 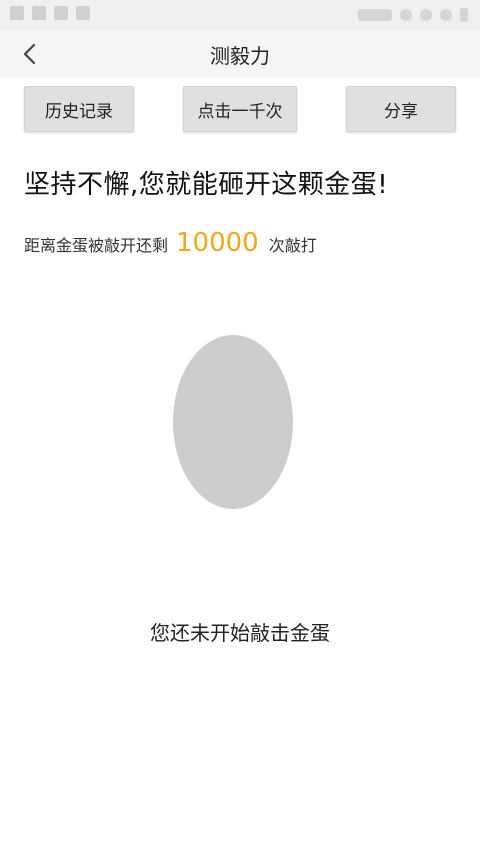 What do you see at coordinates (406, 15) in the screenshot?
I see `alarm-icon` at bounding box center [406, 15].